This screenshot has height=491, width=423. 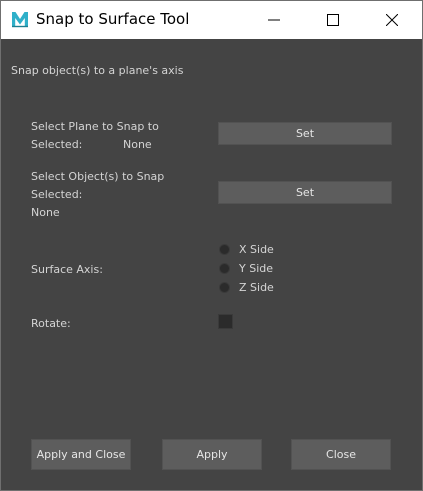 I want to click on maya-logo-icon, so click(x=20, y=19).